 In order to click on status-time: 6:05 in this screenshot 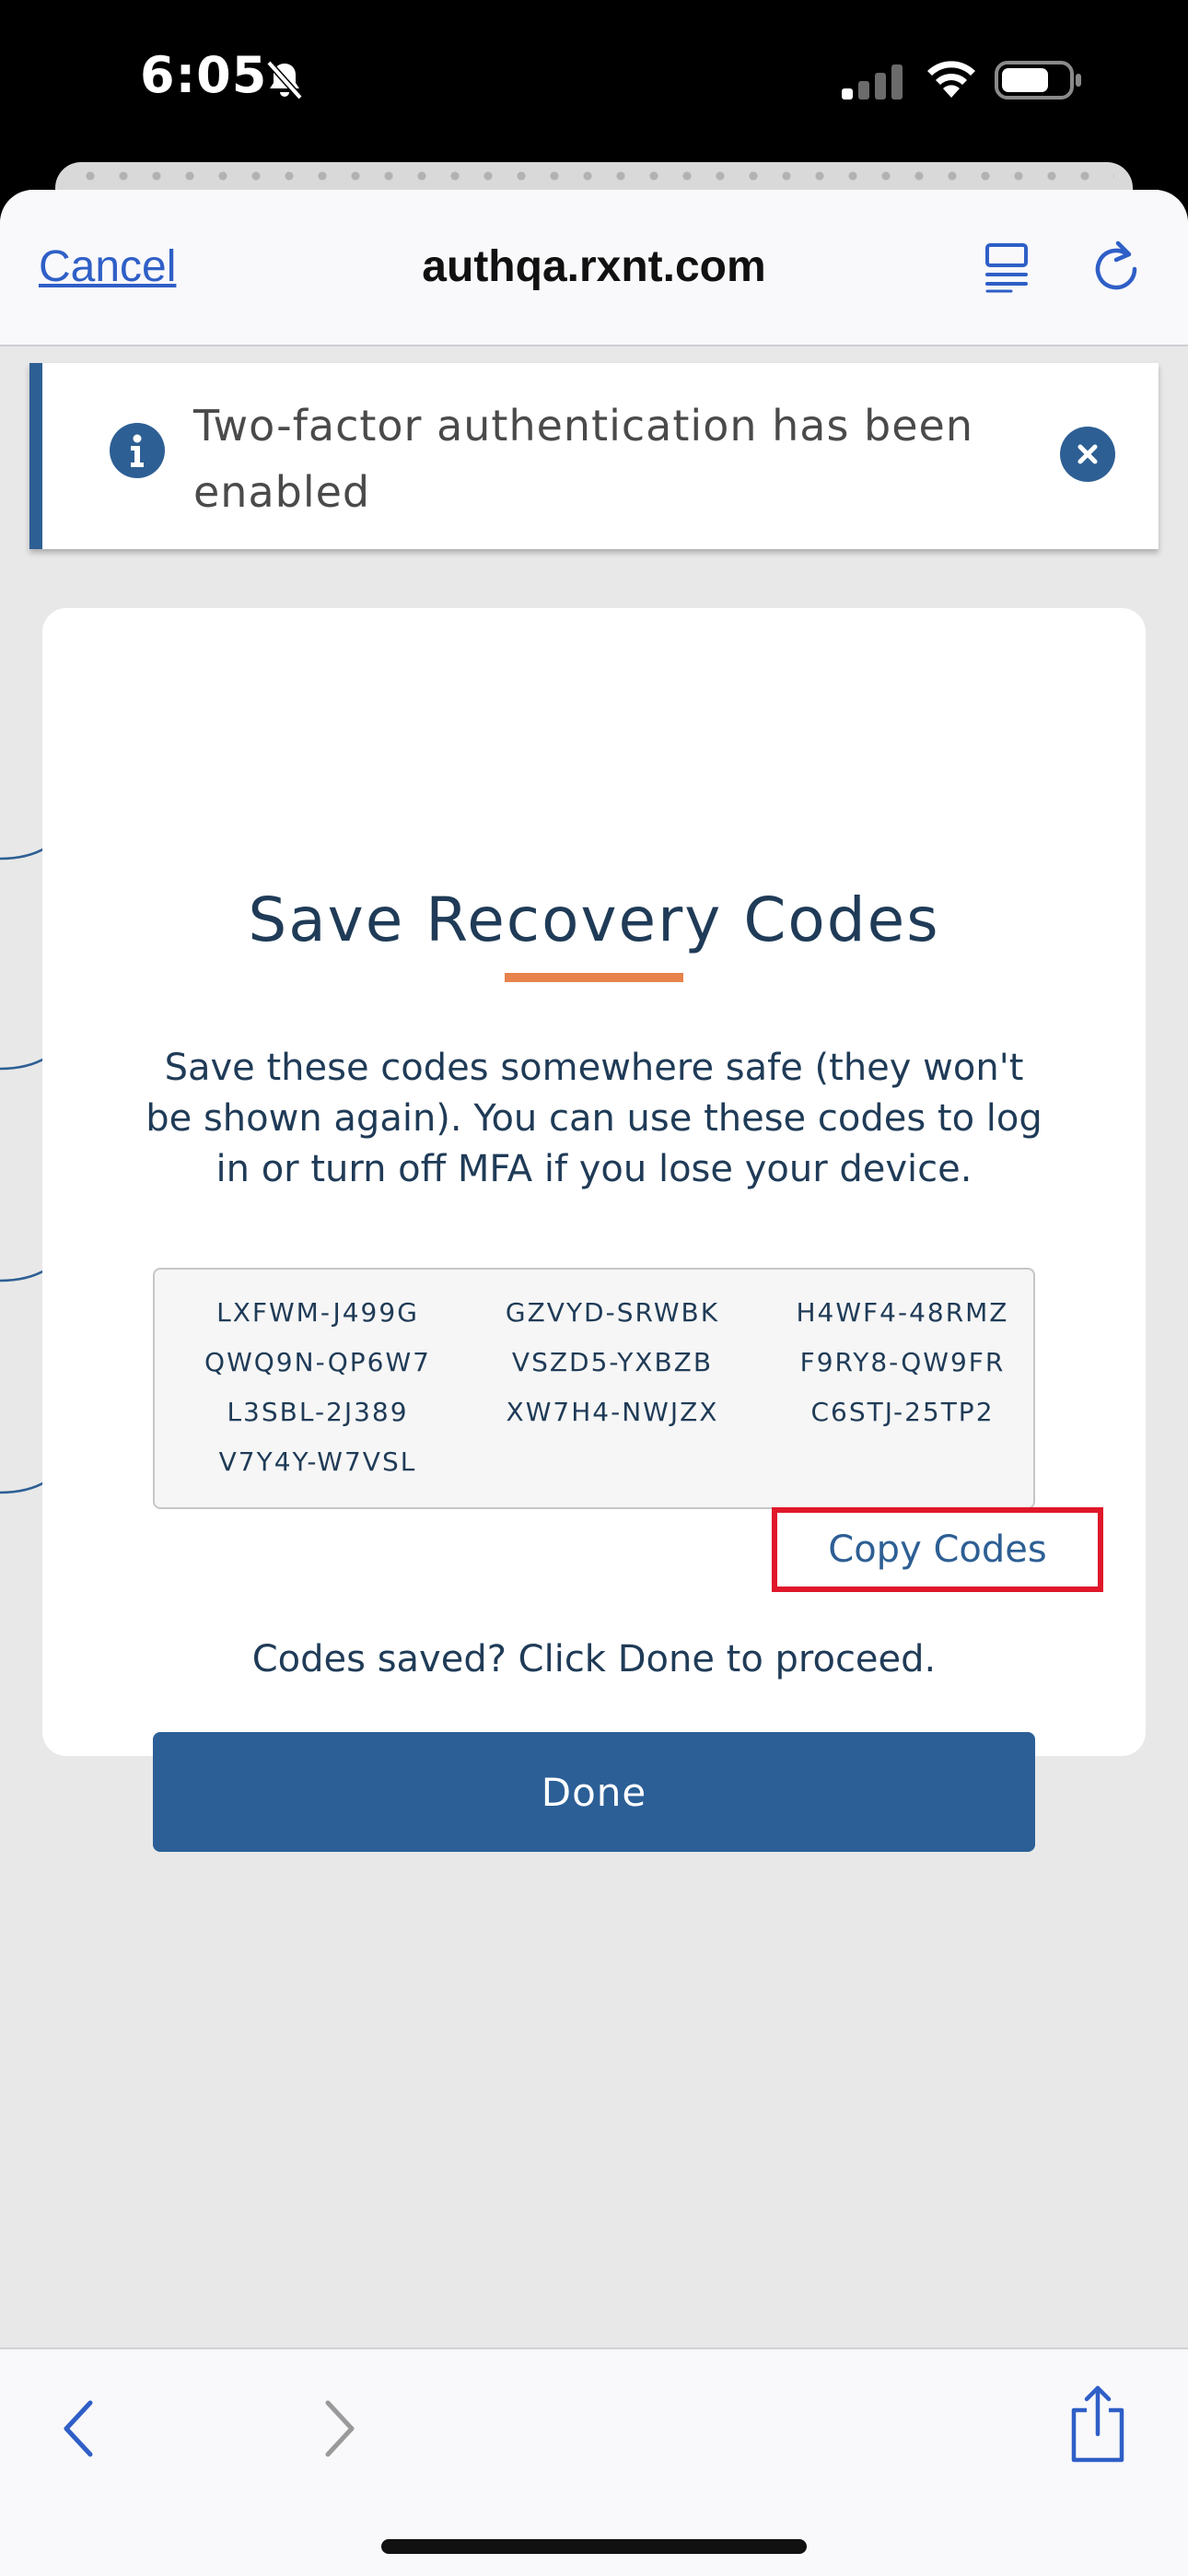, I will do `click(204, 75)`.